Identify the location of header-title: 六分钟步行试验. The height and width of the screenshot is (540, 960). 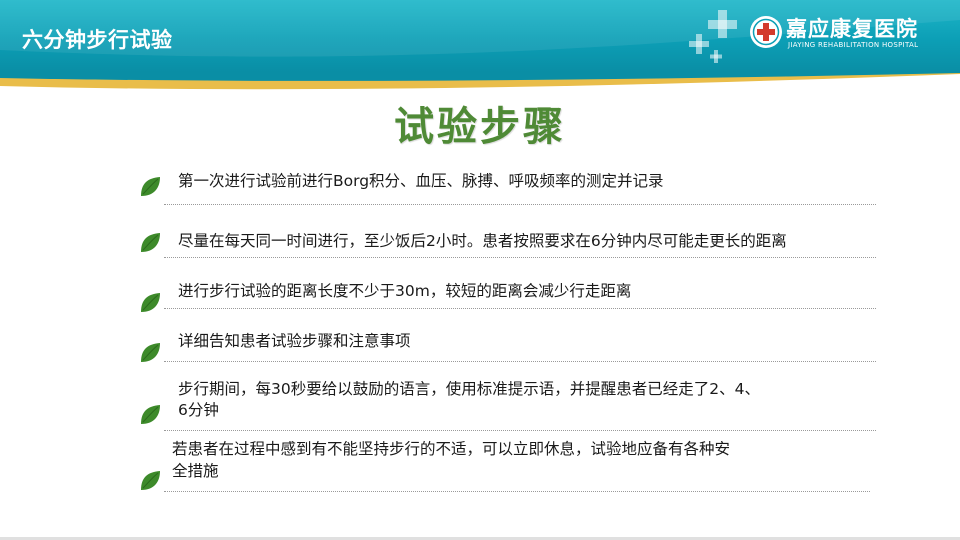
(97, 40).